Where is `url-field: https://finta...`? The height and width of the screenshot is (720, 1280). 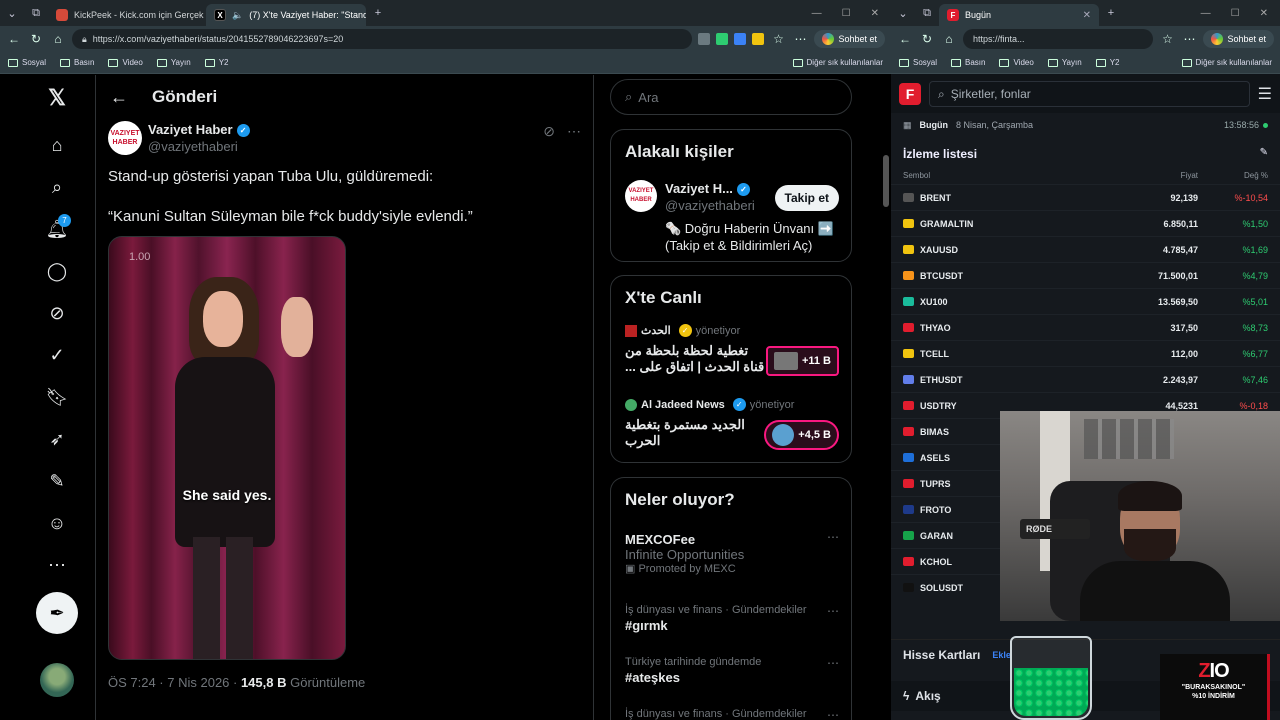
url-field: https://finta... is located at coordinates (1058, 39).